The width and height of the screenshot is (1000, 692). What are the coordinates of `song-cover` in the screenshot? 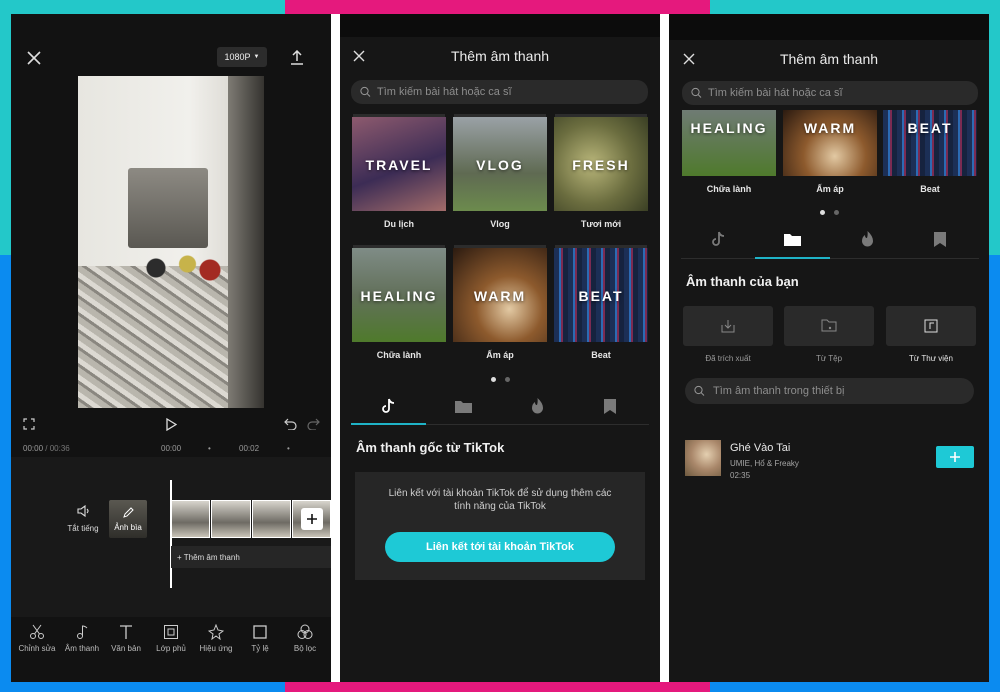 It's located at (703, 458).